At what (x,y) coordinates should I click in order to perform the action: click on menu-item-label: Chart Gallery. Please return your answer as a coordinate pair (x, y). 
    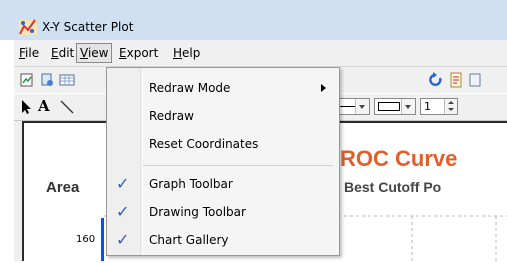
    Looking at the image, I should click on (189, 240).